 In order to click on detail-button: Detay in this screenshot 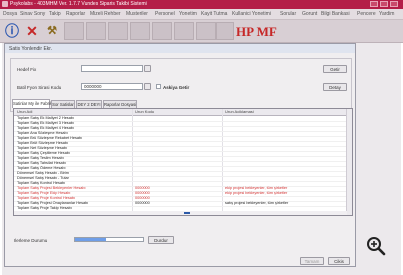, I will do `click(335, 87)`.